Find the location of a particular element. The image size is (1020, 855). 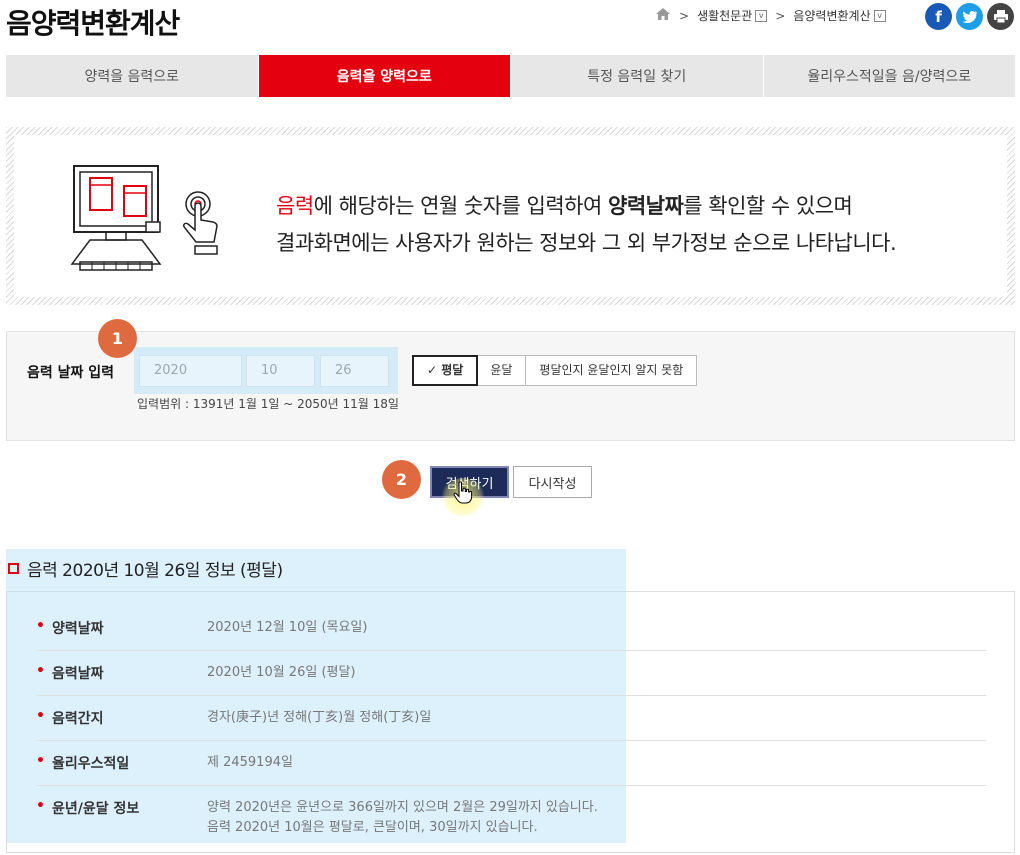

option-leap-month: 윤달 is located at coordinates (502, 370).